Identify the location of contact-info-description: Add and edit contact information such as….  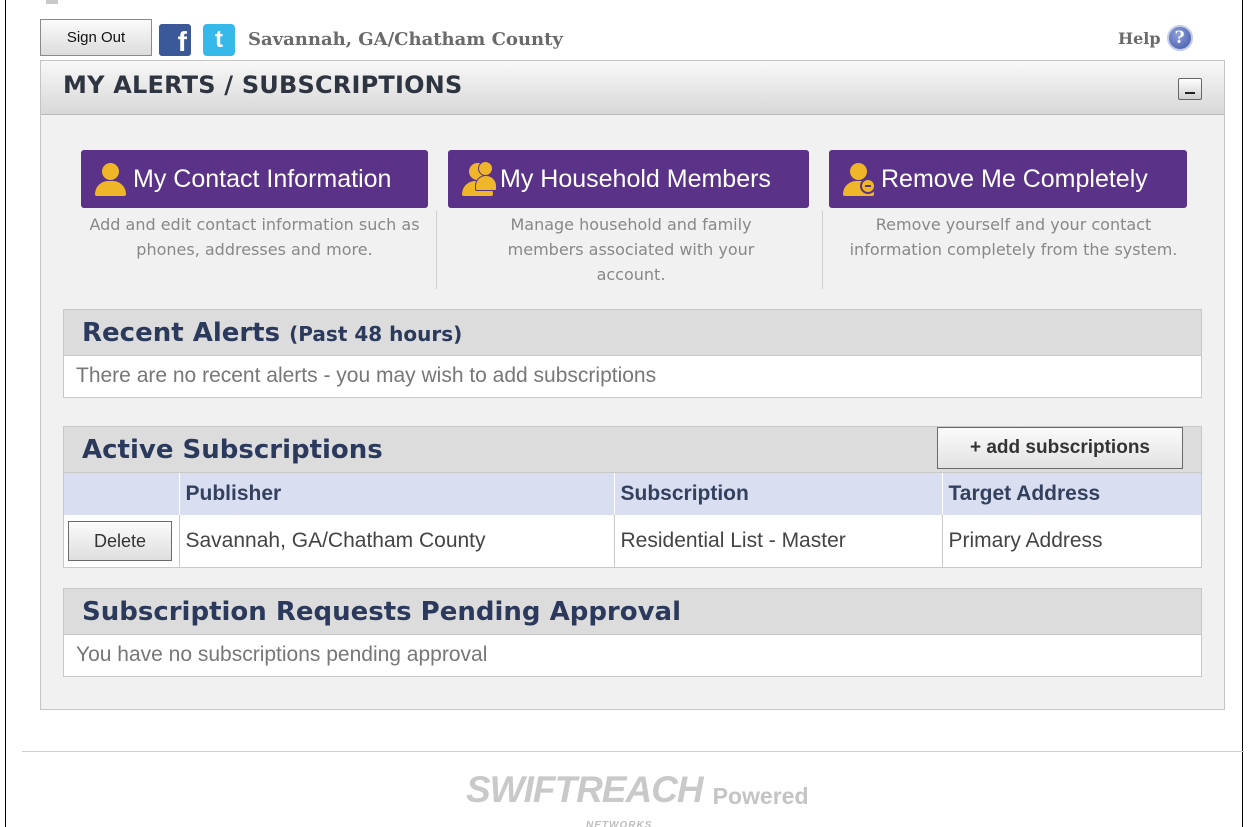
(254, 237).